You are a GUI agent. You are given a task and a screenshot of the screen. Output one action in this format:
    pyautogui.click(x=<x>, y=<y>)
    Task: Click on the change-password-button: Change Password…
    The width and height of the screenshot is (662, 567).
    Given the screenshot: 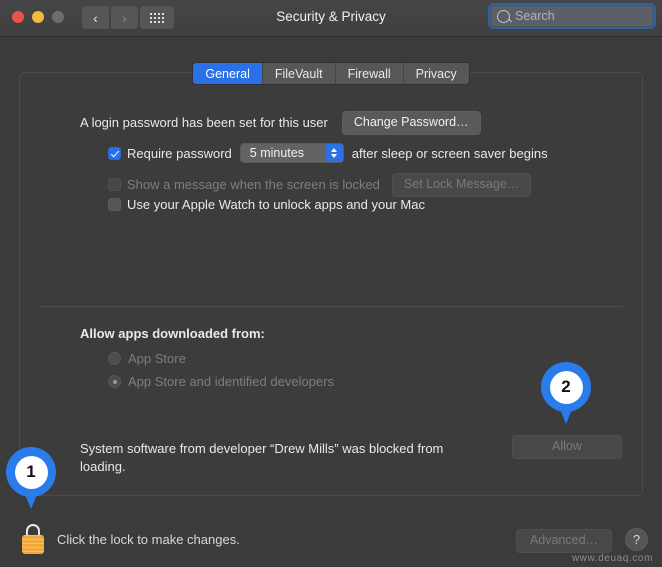 What is the action you would take?
    pyautogui.click(x=411, y=123)
    